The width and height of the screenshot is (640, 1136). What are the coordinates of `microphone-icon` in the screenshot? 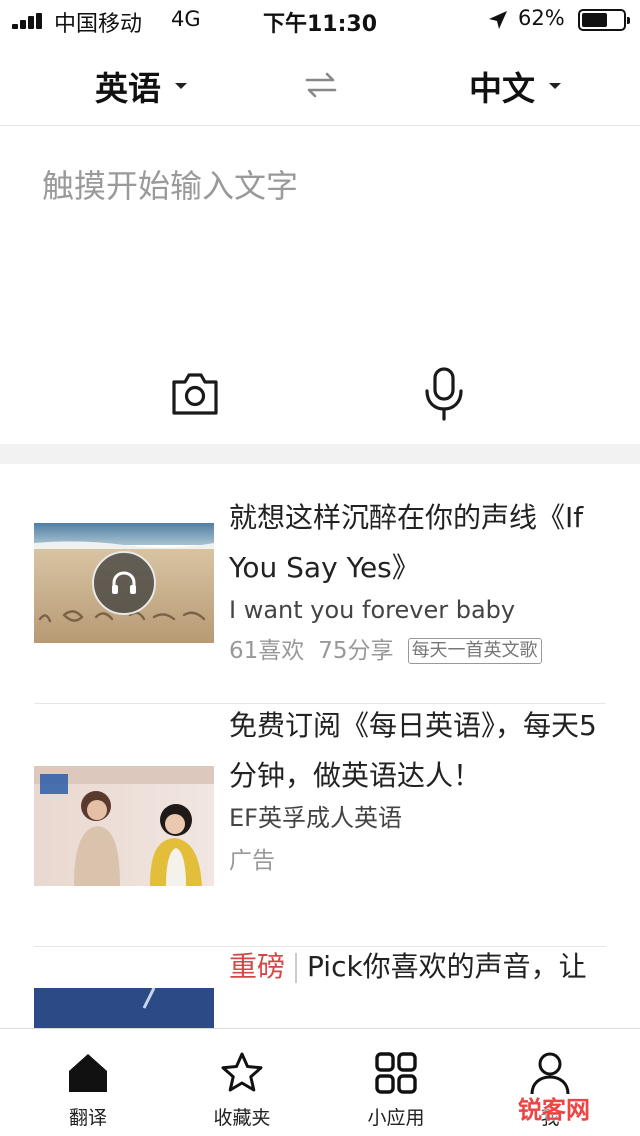 It's located at (444, 394).